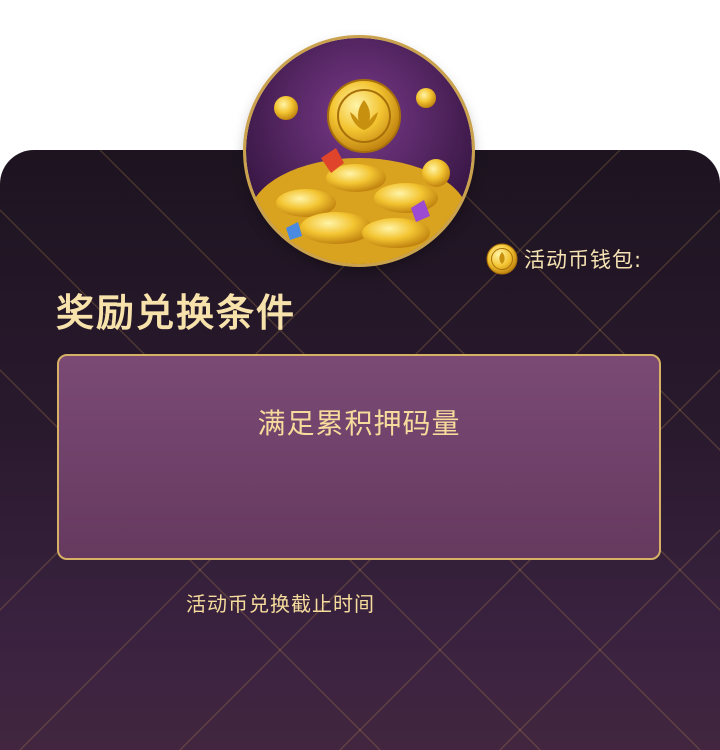 This screenshot has height=750, width=720. What do you see at coordinates (583, 260) in the screenshot?
I see `wallet-label: 活动币钱包:` at bounding box center [583, 260].